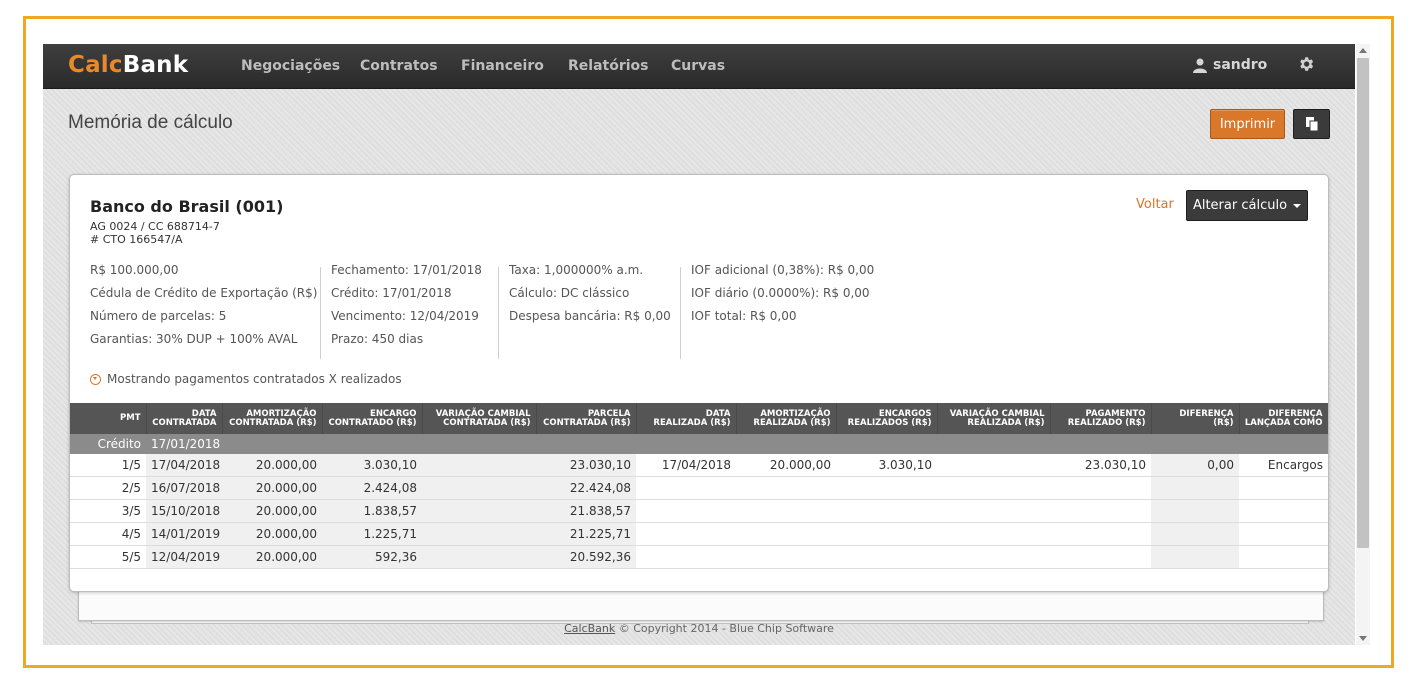 Image resolution: width=1424 pixels, height=689 pixels. What do you see at coordinates (569, 293) in the screenshot?
I see `info-calculation: Cálculo: DC clássico` at bounding box center [569, 293].